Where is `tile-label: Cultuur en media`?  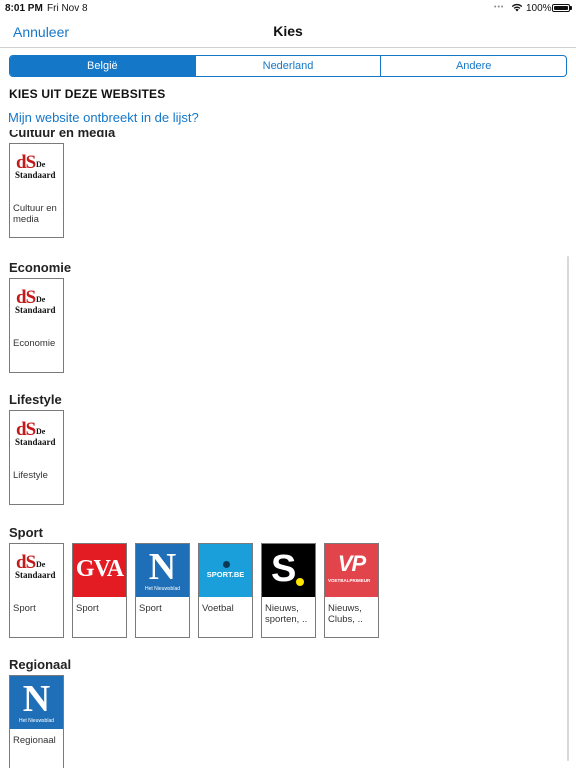 tile-label: Cultuur en media is located at coordinates (35, 214).